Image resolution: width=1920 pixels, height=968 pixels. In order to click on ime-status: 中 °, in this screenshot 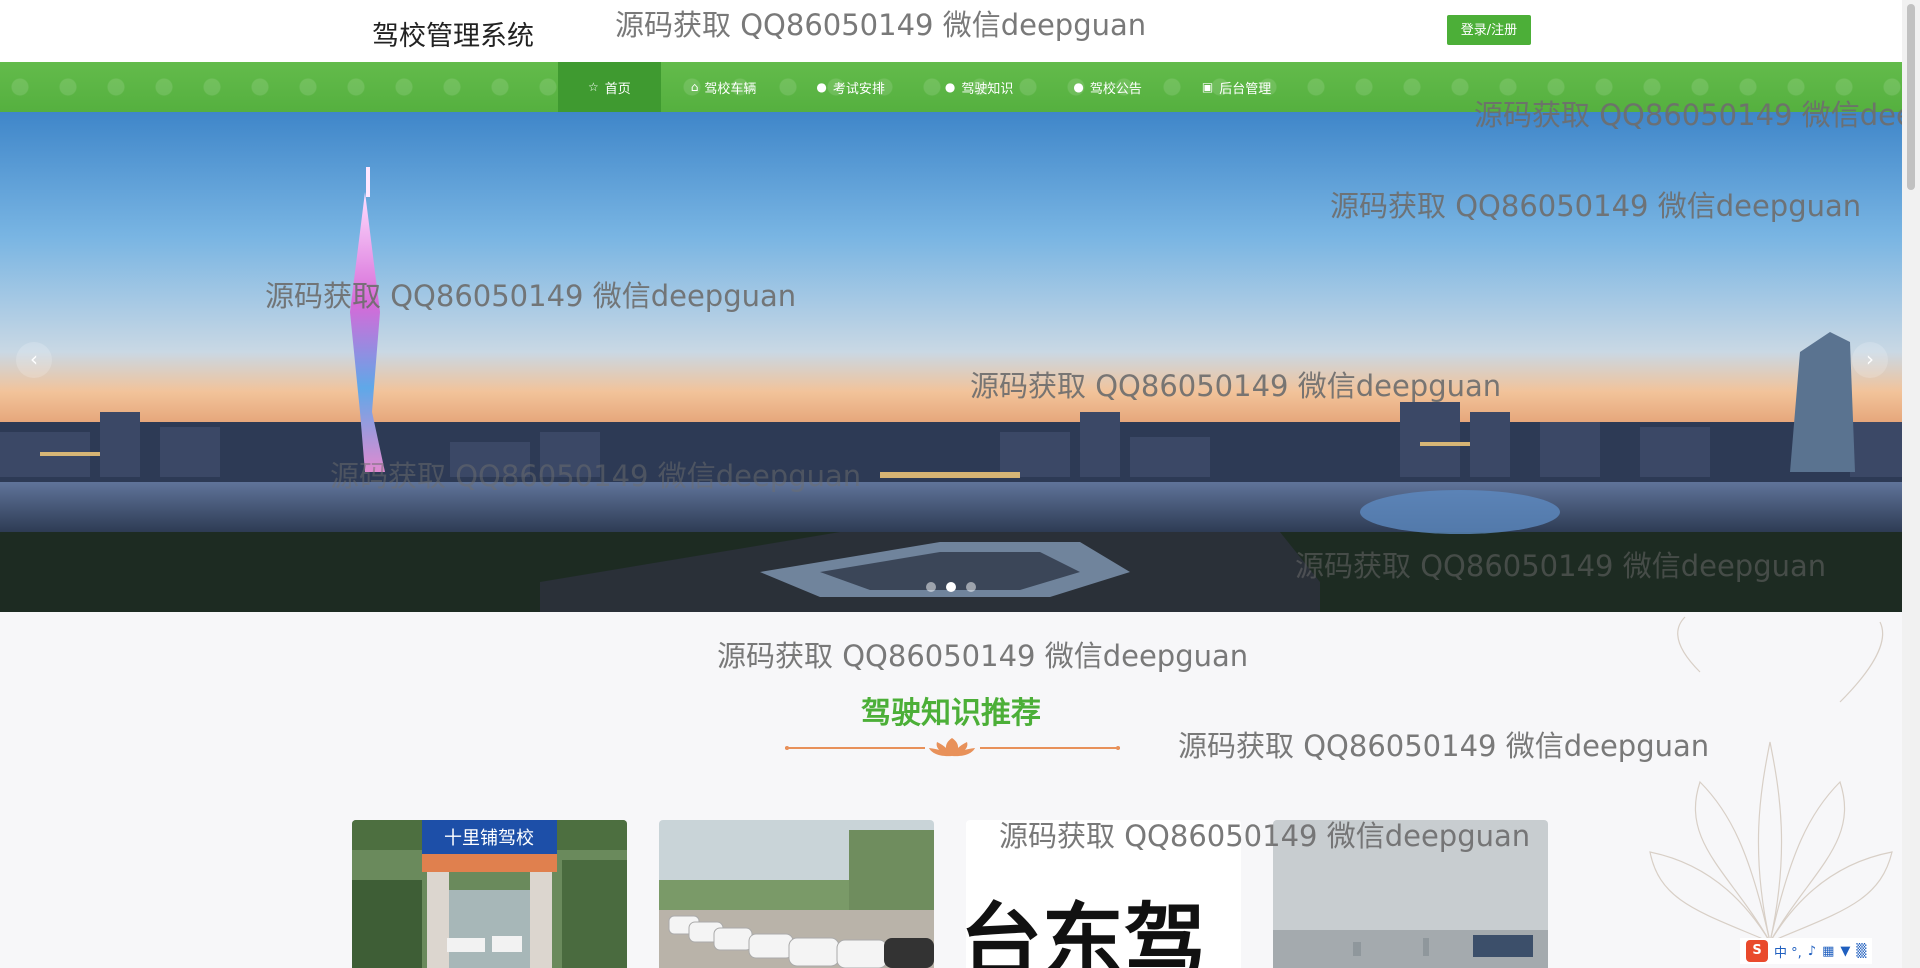, I will do `click(1788, 953)`.